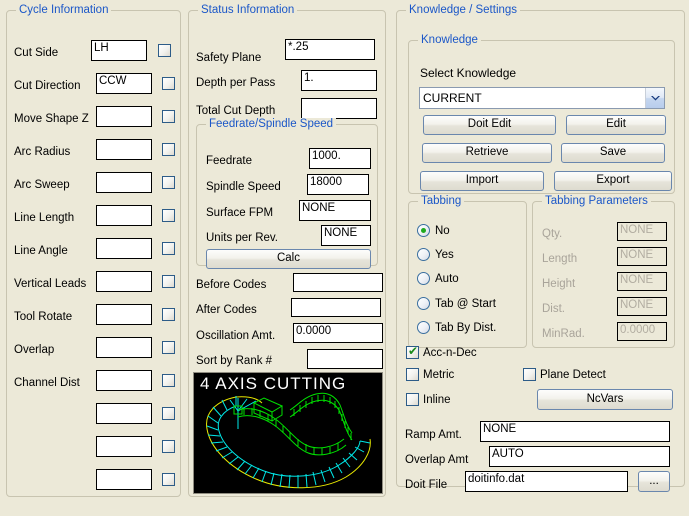 The width and height of the screenshot is (689, 516). I want to click on acc-n-dec-checkbox: ✔, so click(412, 351).